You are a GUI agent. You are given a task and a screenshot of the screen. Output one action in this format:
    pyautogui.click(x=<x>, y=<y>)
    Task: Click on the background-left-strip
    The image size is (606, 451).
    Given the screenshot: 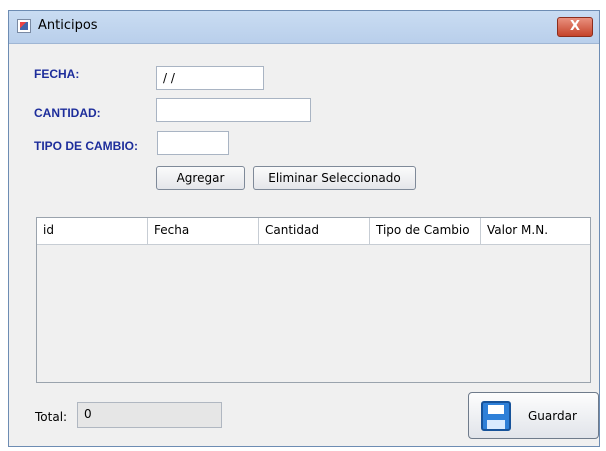 What is the action you would take?
    pyautogui.click(x=4, y=225)
    